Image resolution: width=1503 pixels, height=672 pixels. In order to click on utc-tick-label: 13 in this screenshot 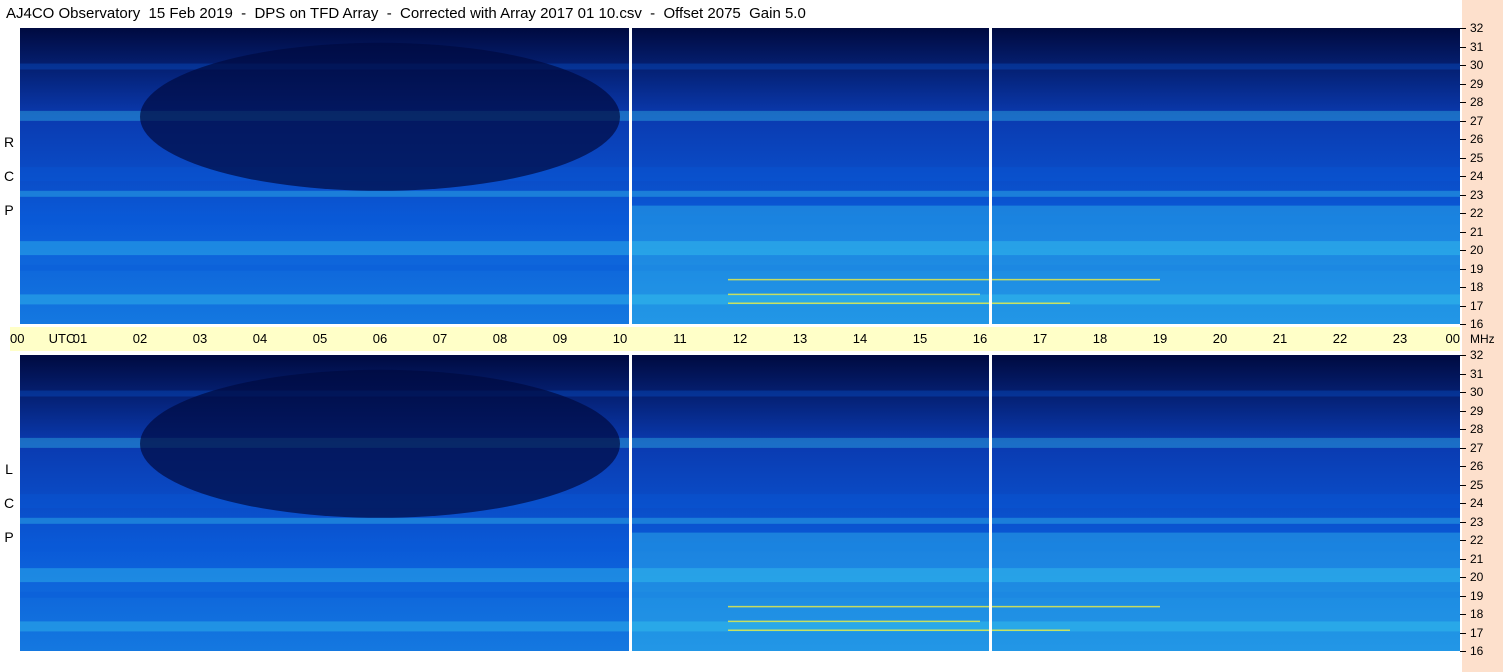, I will do `click(800, 338)`.